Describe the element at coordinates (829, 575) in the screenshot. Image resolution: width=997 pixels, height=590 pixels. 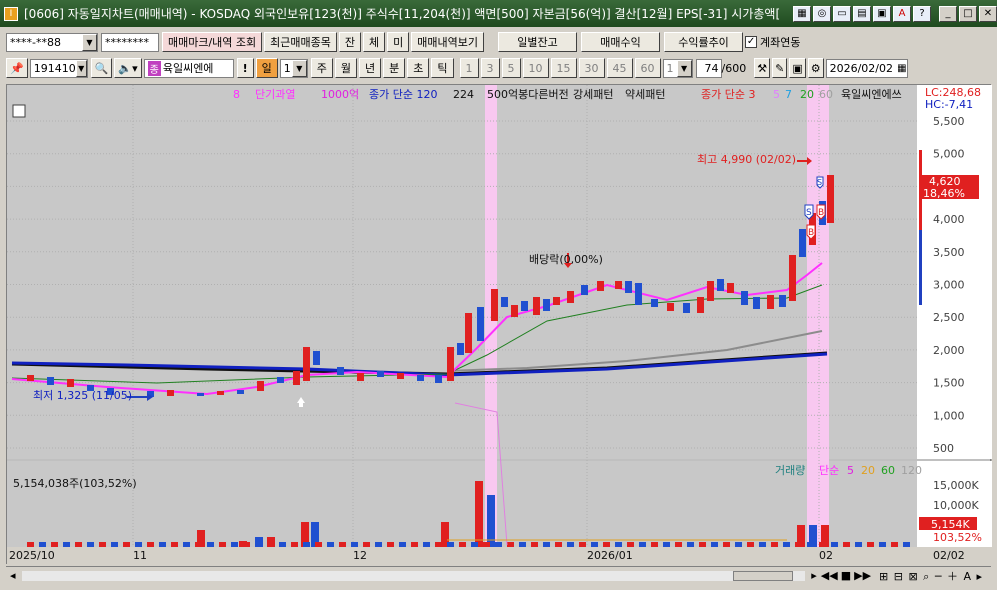
I see `step-back-icon: ◀◀` at that location.